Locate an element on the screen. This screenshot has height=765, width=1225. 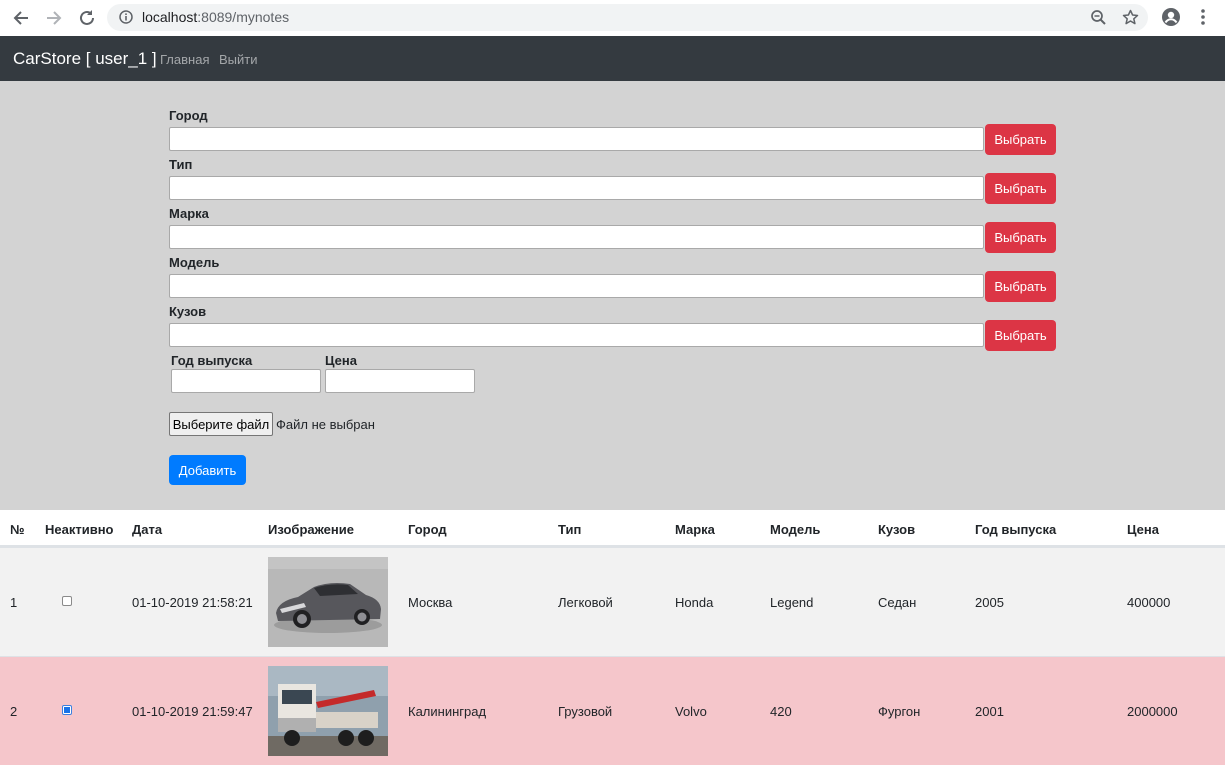
year-label: Год выпуска is located at coordinates (212, 360).